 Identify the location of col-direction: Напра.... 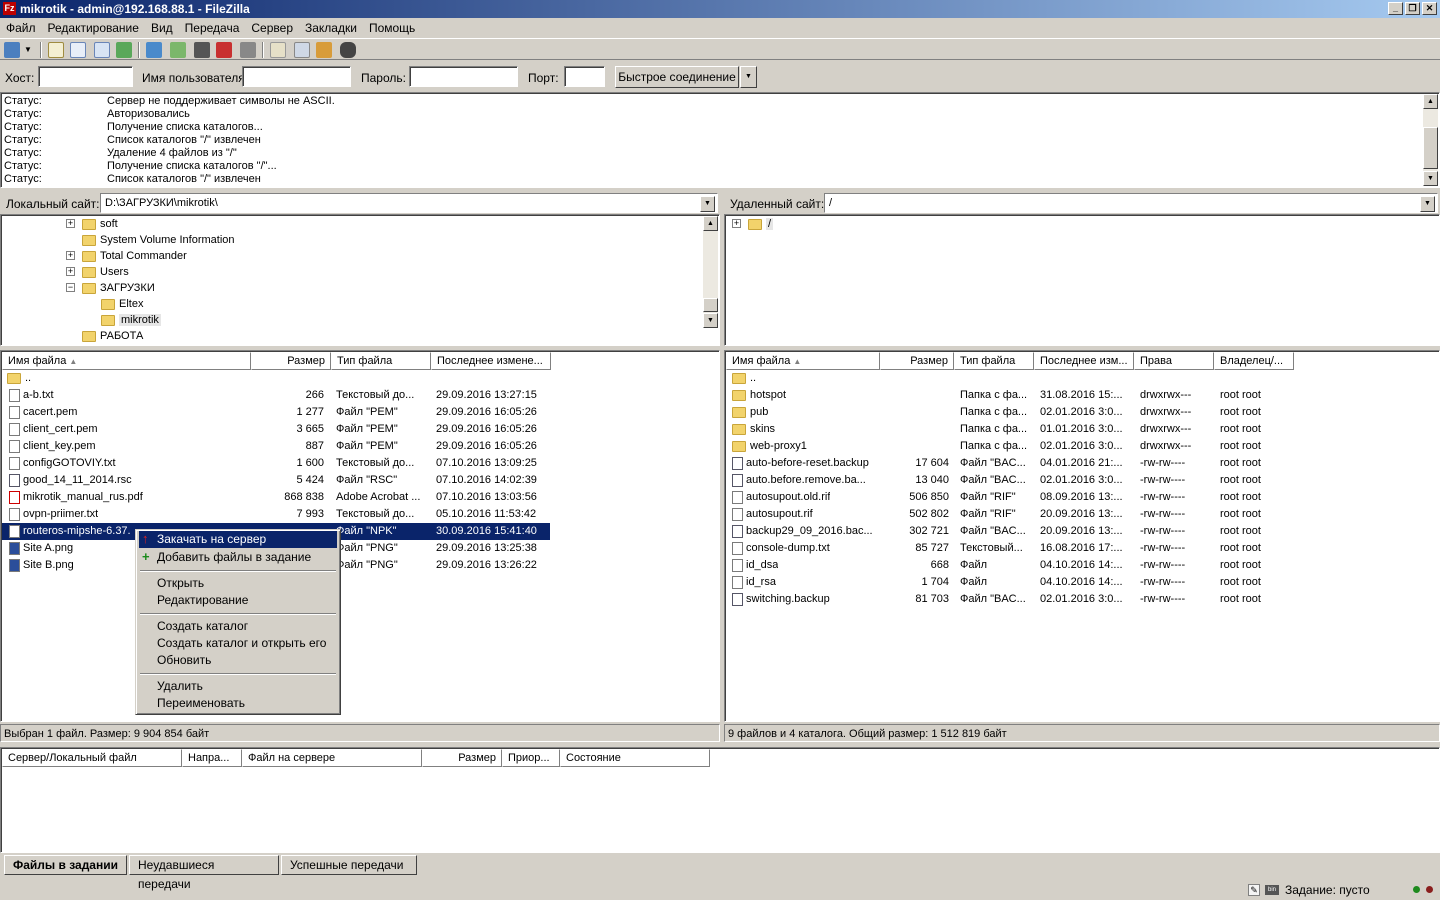
(212, 758).